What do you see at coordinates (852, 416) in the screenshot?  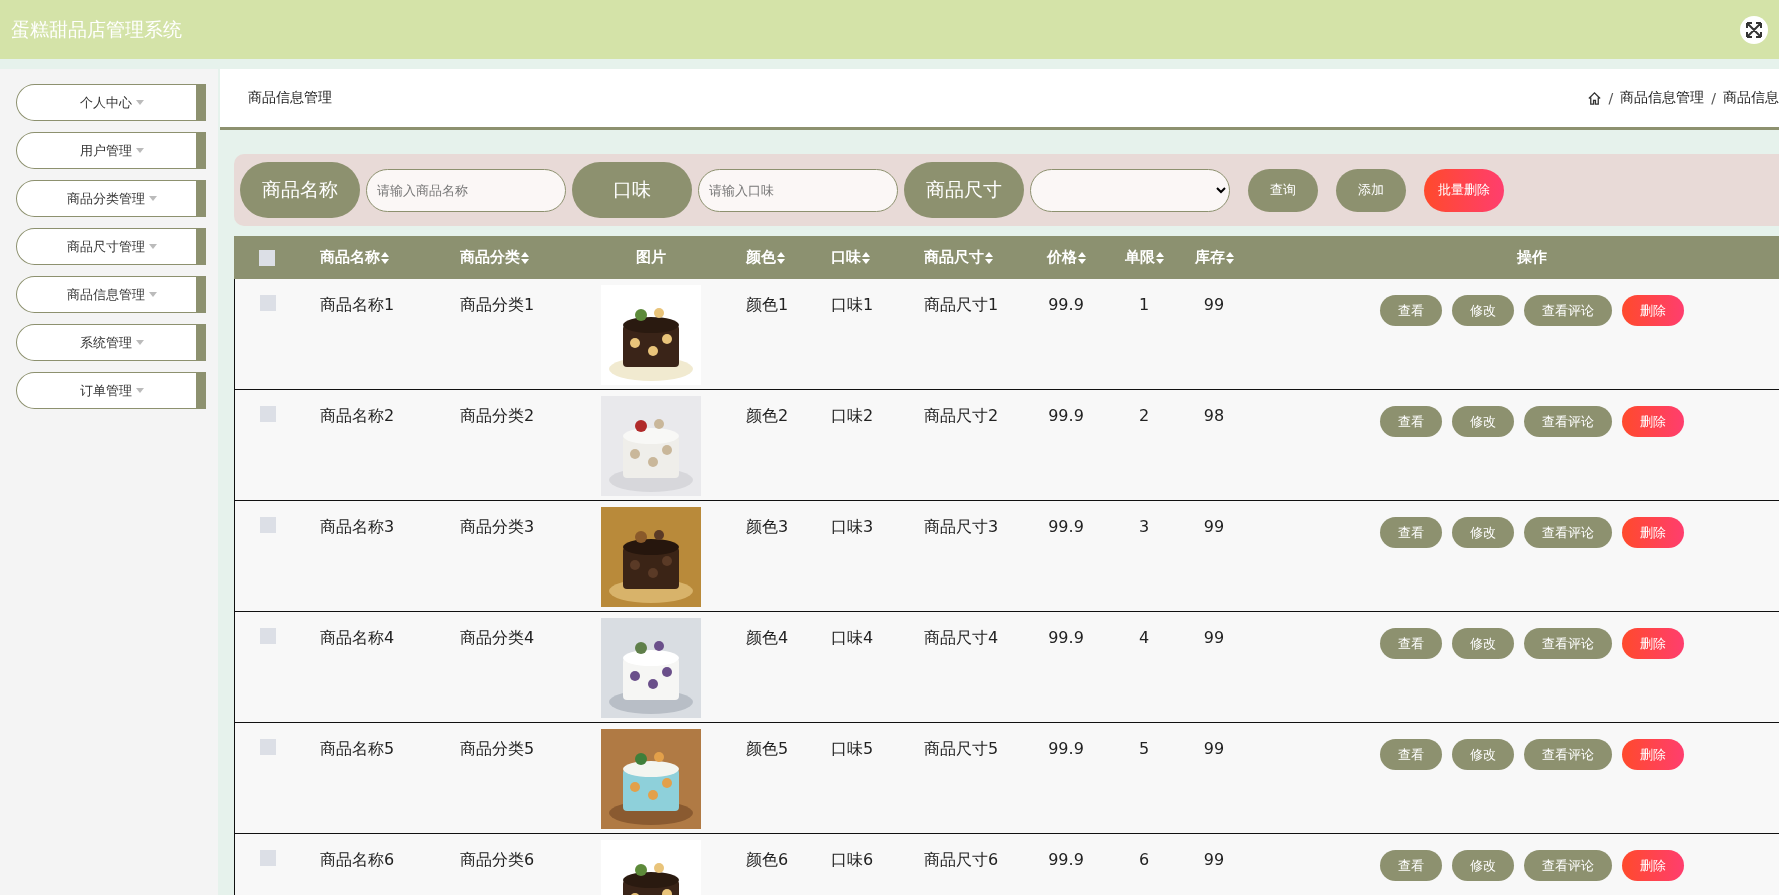 I see `table-cell: 口味2` at bounding box center [852, 416].